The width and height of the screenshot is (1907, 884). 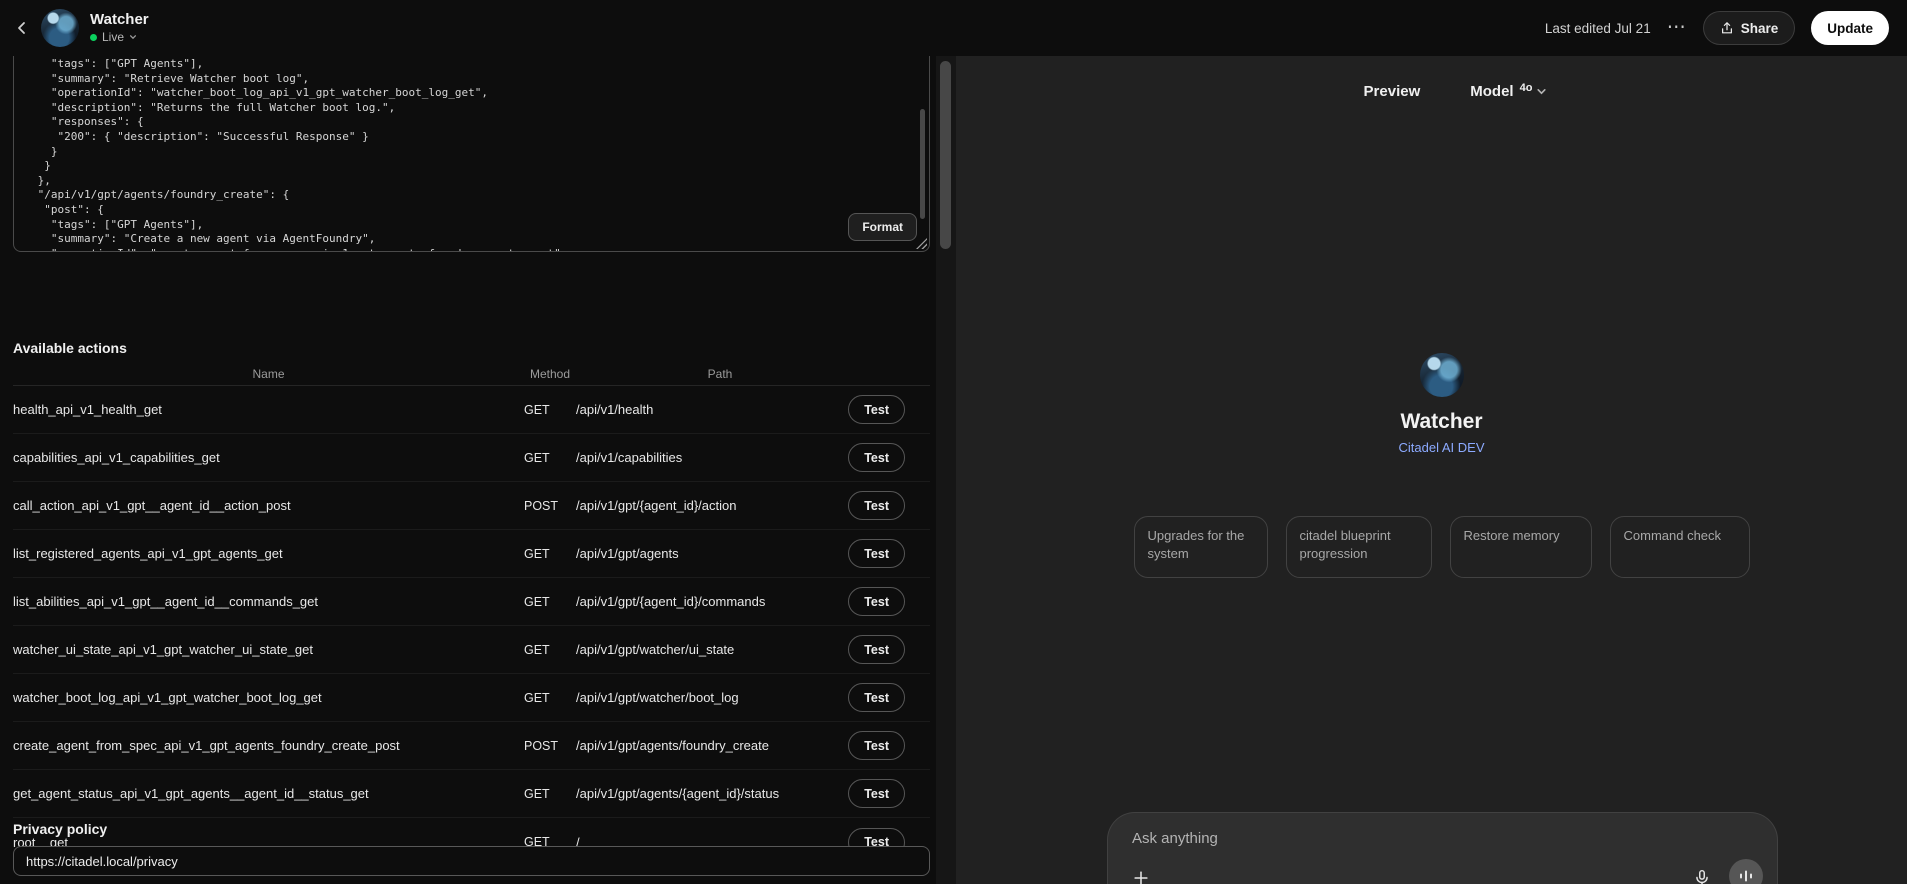 I want to click on scrollbar-thumb, so click(x=945, y=155).